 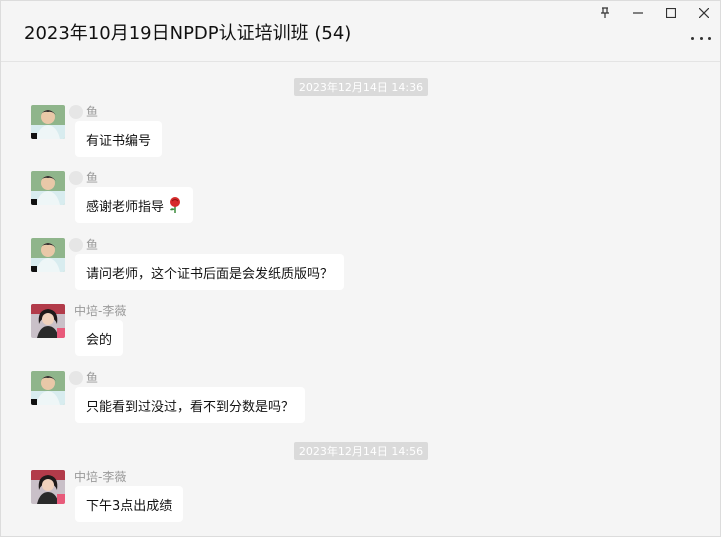 I want to click on message-item: 鱼 有证书编号, so click(x=371, y=134).